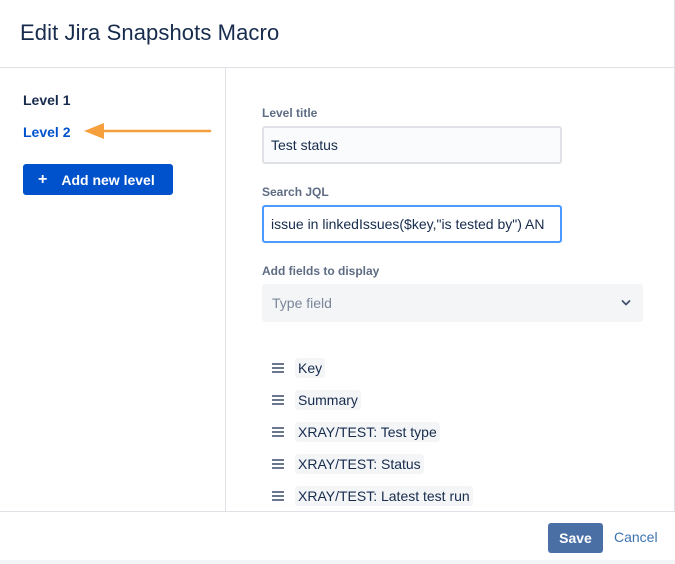  I want to click on add-fields-select: Type field, so click(452, 303).